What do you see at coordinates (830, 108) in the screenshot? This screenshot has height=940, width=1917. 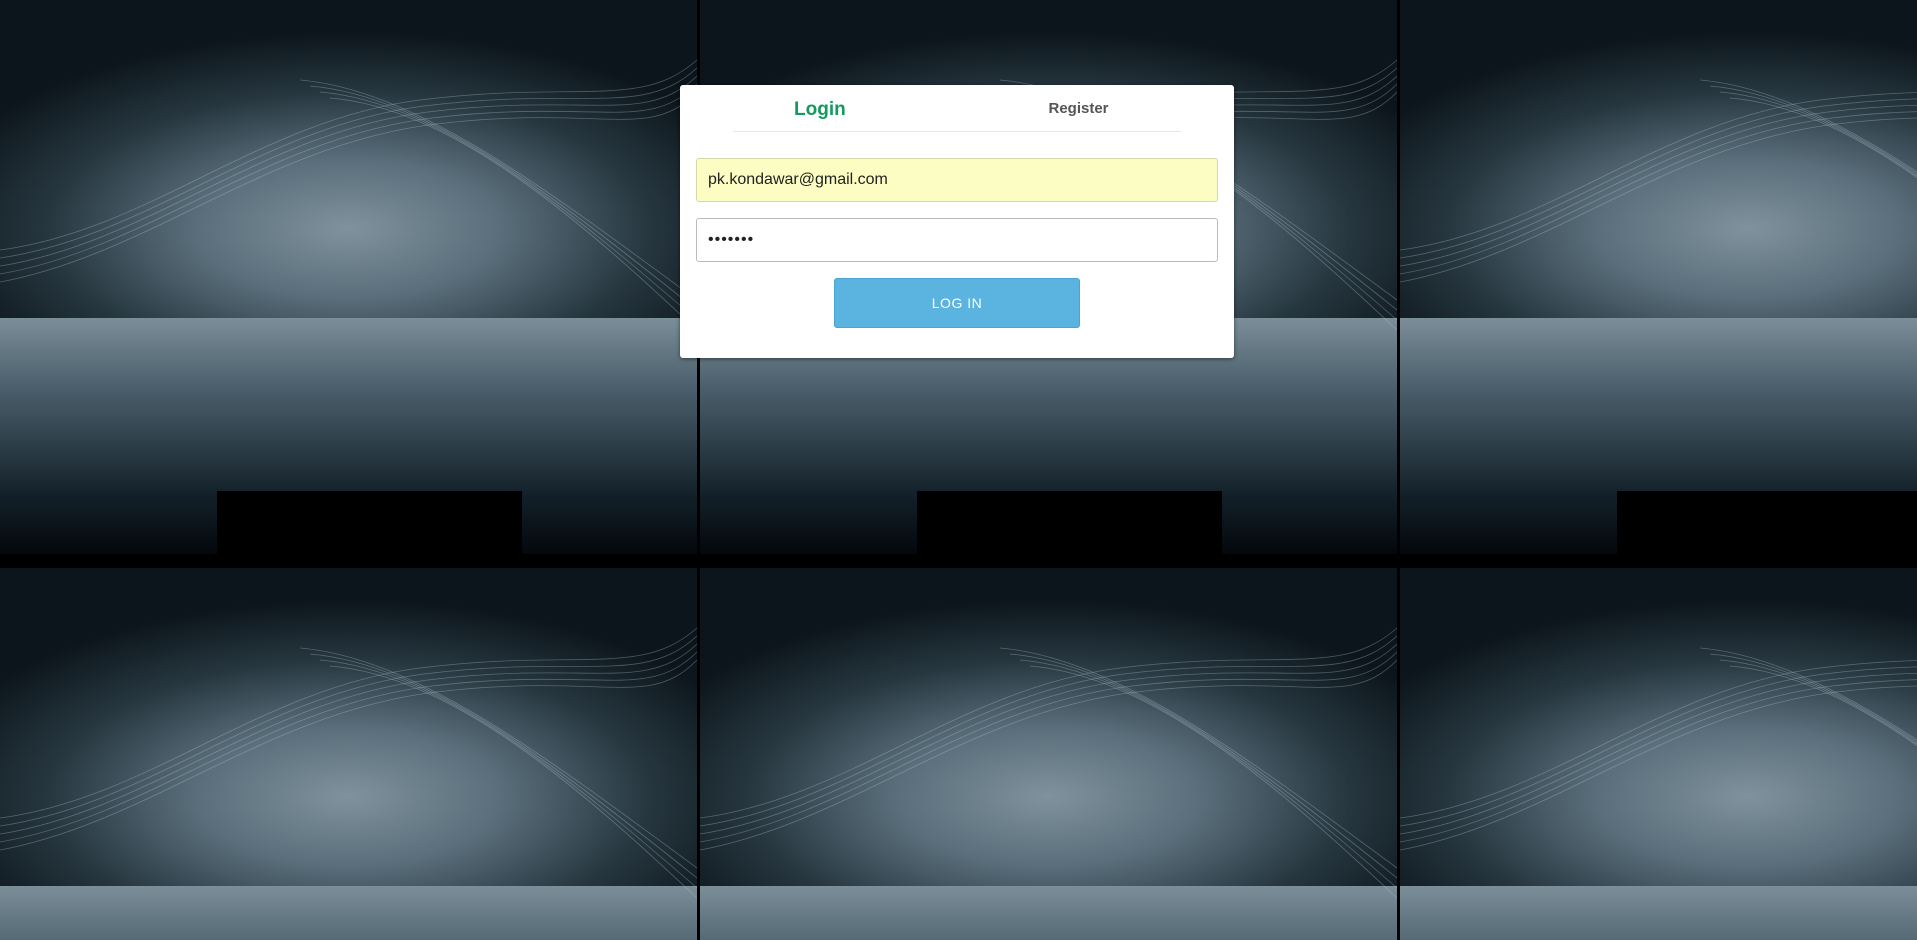 I see `tab-login: Login` at bounding box center [830, 108].